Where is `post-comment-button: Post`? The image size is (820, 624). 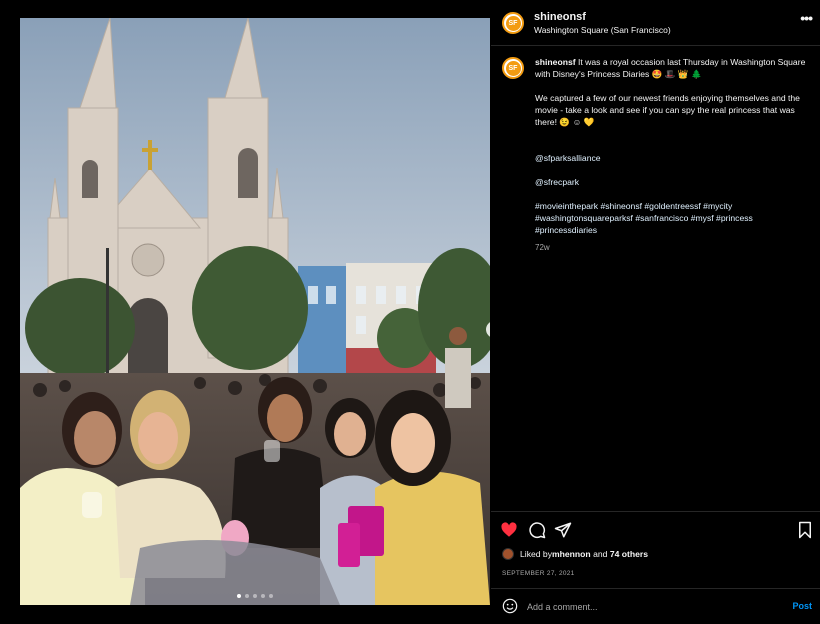
post-comment-button: Post is located at coordinates (802, 606).